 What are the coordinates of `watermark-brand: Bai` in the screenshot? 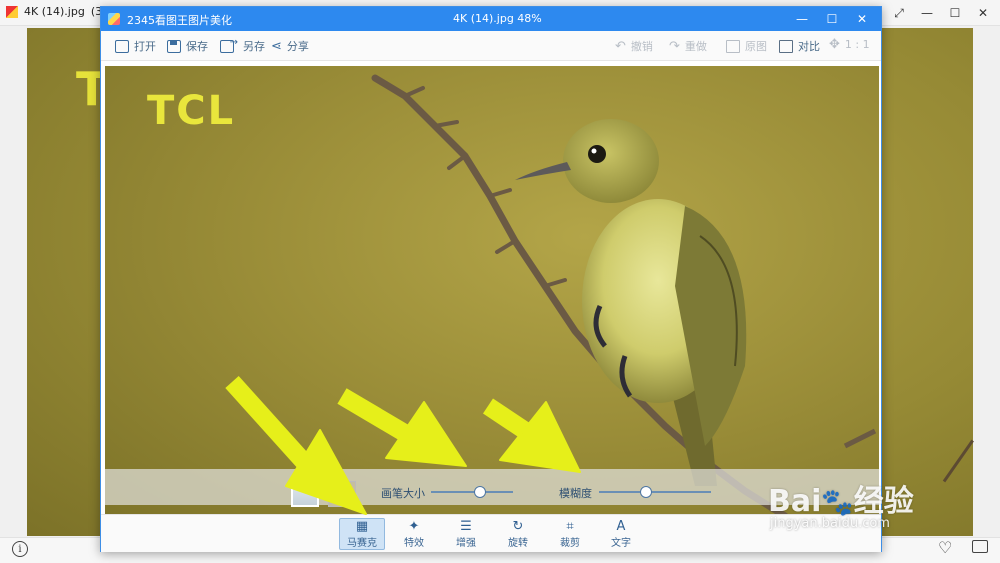 It's located at (795, 501).